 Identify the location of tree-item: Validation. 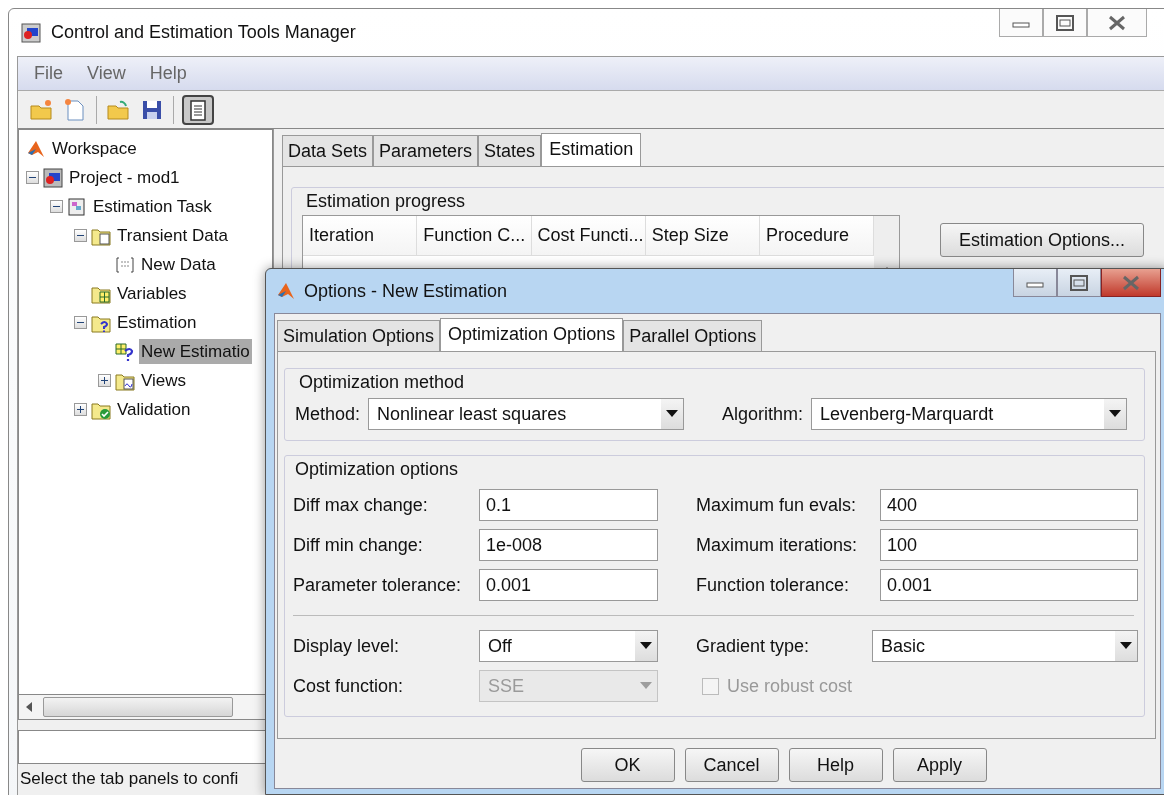
(154, 409).